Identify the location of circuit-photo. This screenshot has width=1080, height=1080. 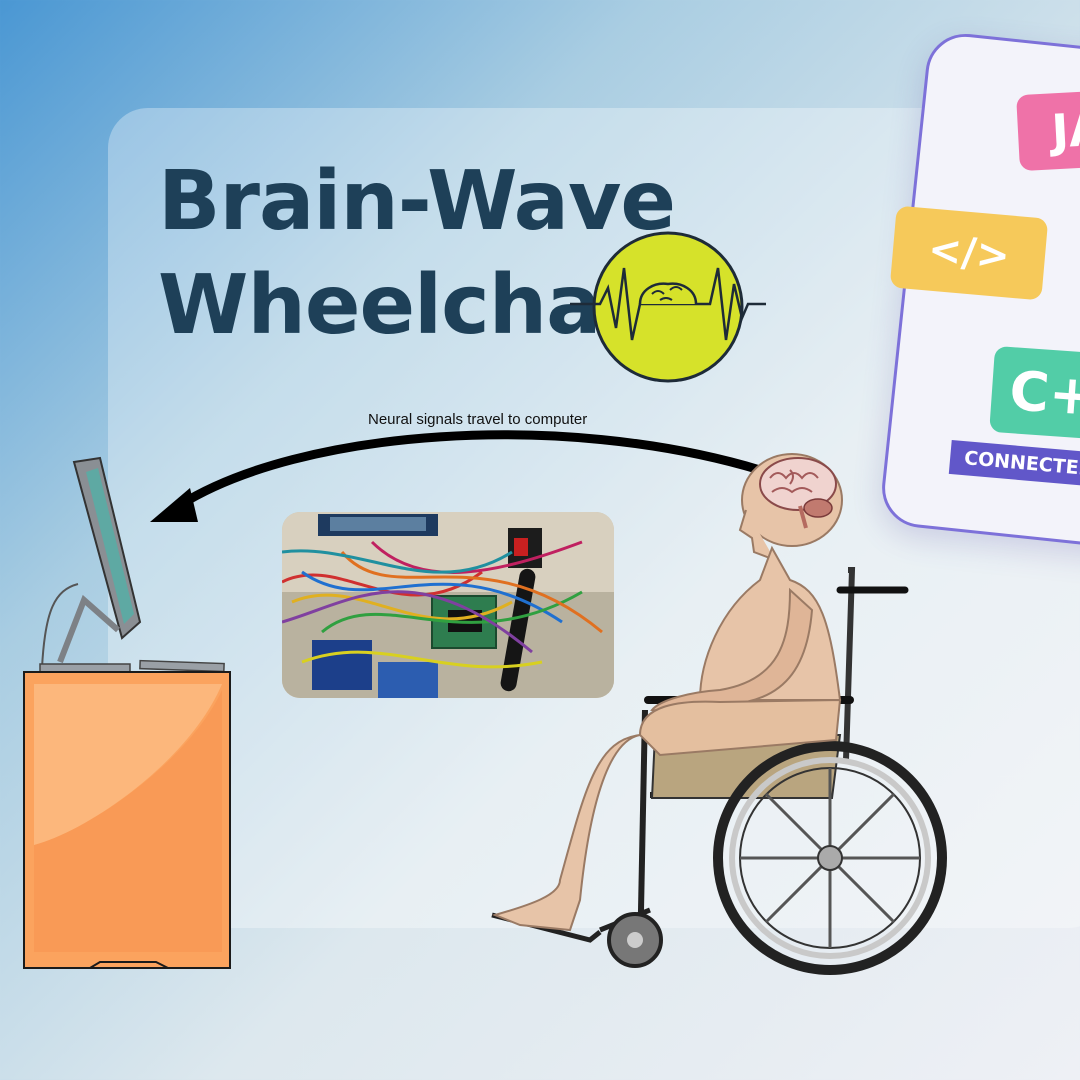
(448, 605).